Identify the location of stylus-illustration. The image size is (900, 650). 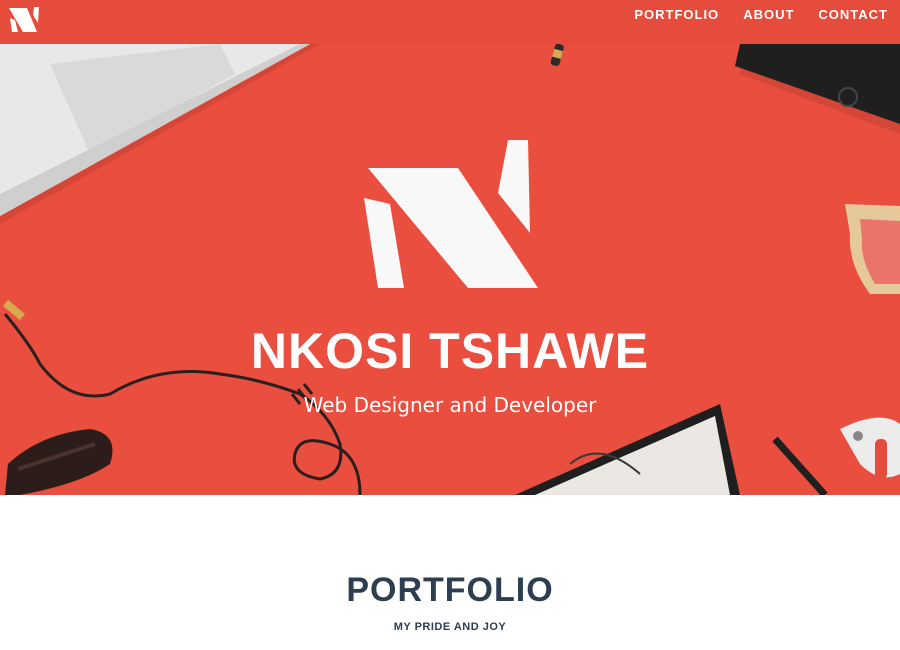
(800, 465).